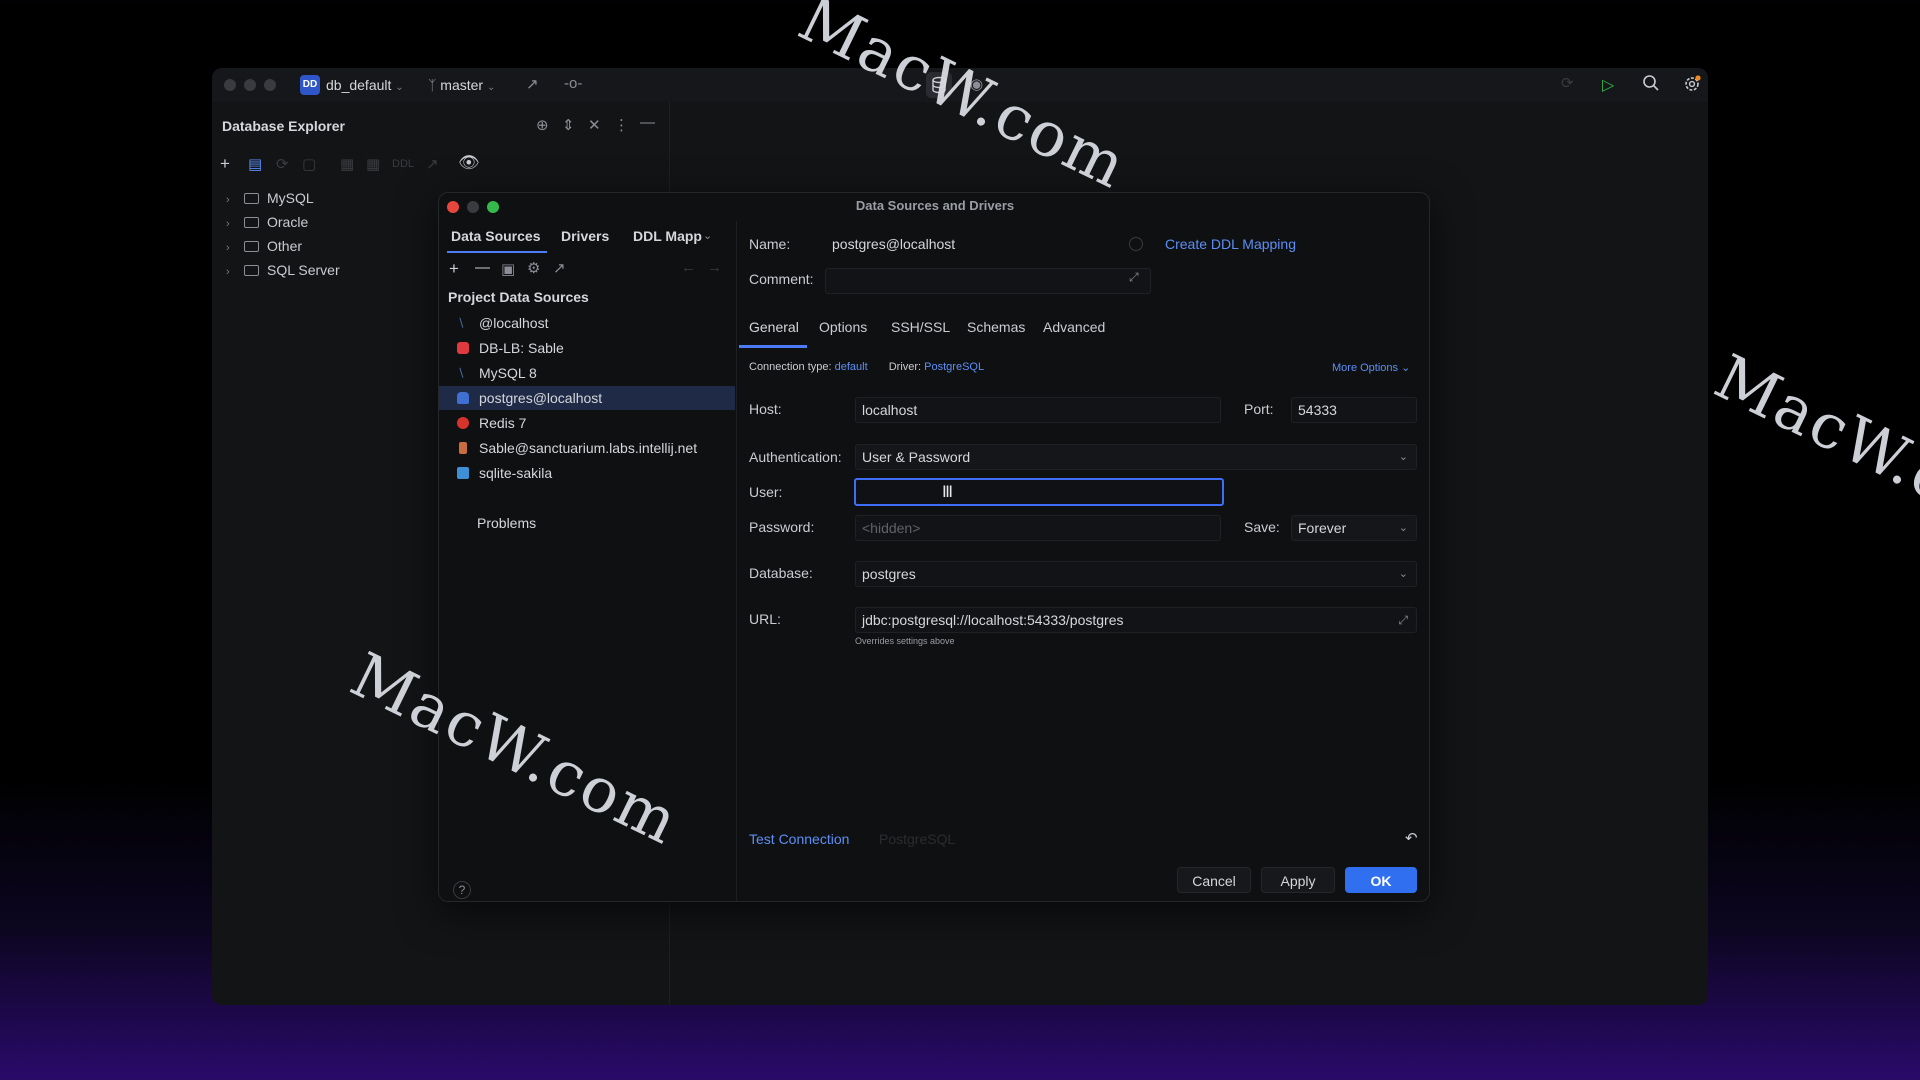  Describe the element at coordinates (359, 85) in the screenshot. I see `project-name: db_default` at that location.